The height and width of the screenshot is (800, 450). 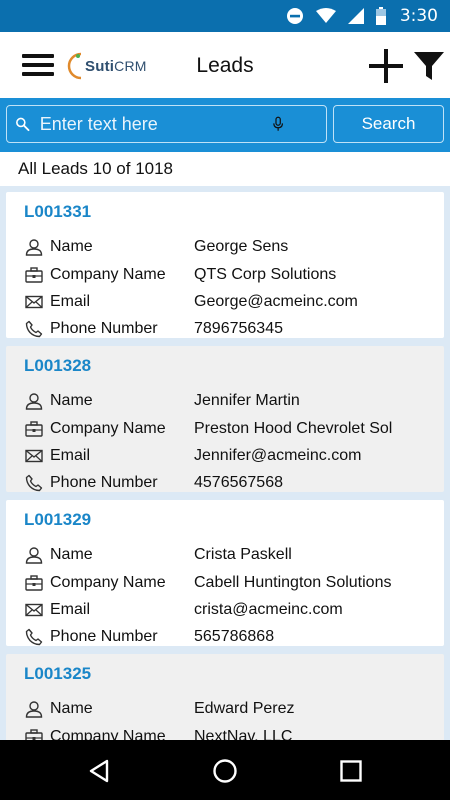 I want to click on field-value: Cabell Huntington Solutions, so click(x=293, y=582).